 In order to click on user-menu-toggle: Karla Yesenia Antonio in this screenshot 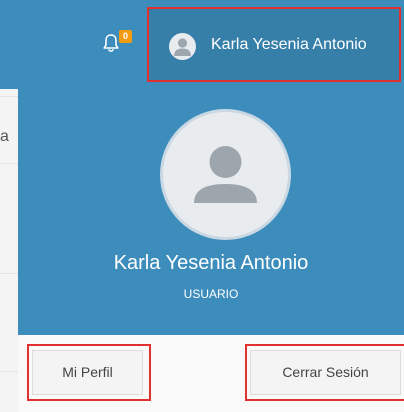, I will do `click(274, 44)`.